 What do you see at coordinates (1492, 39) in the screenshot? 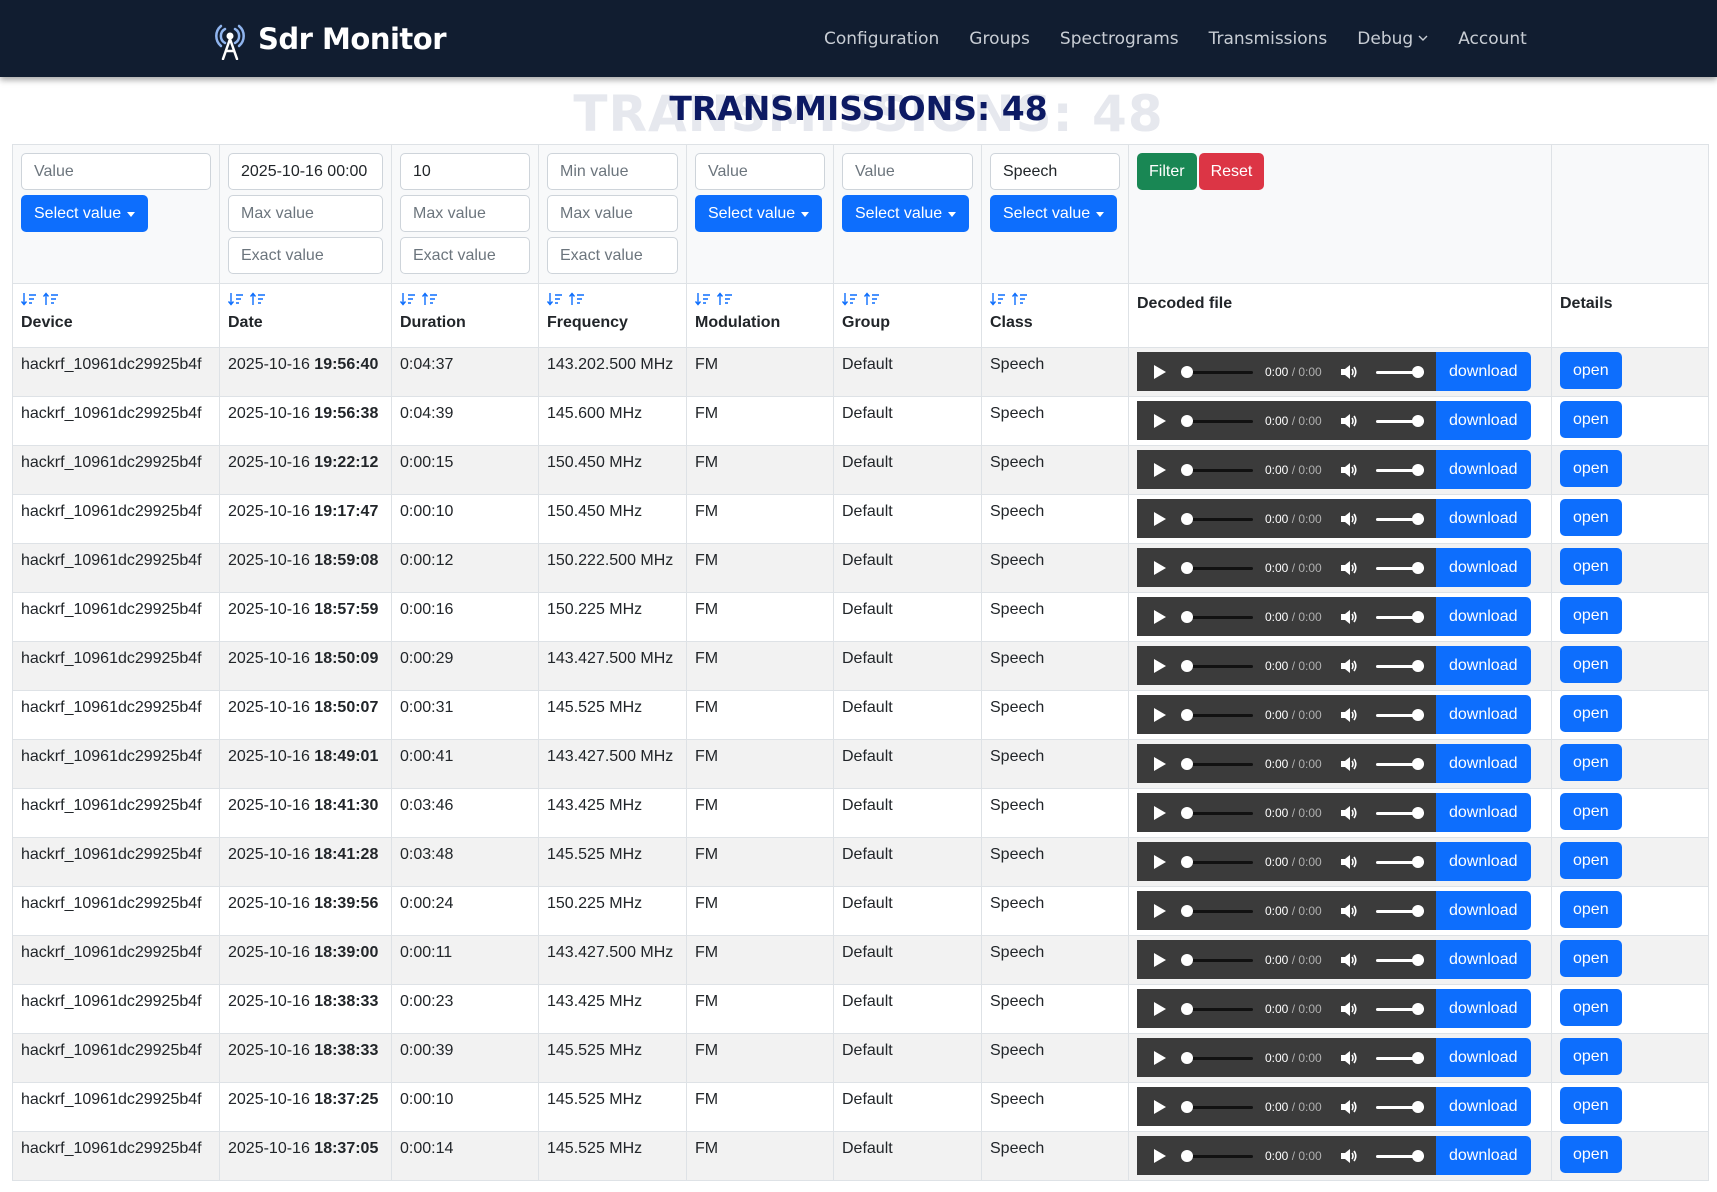
I see `nav-account: Account` at bounding box center [1492, 39].